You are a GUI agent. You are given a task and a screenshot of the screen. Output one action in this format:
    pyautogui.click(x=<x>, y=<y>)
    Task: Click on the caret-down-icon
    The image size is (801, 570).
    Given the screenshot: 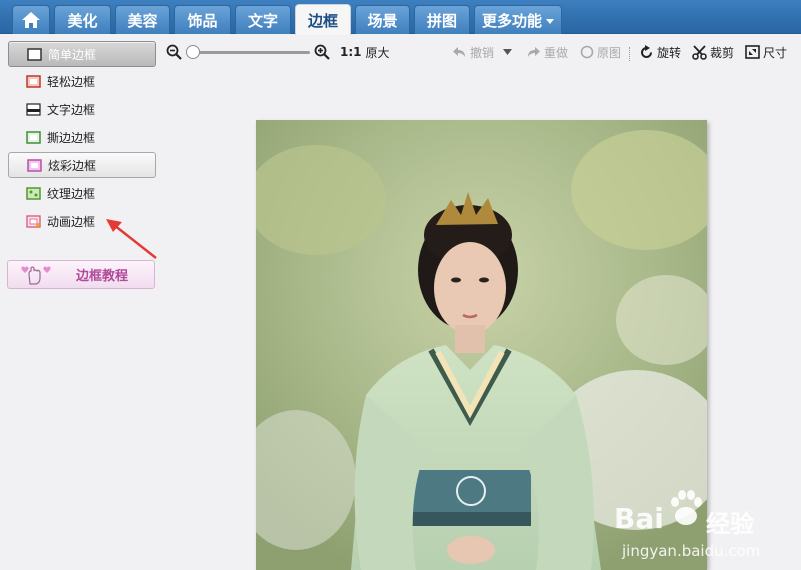 What is the action you would take?
    pyautogui.click(x=507, y=52)
    